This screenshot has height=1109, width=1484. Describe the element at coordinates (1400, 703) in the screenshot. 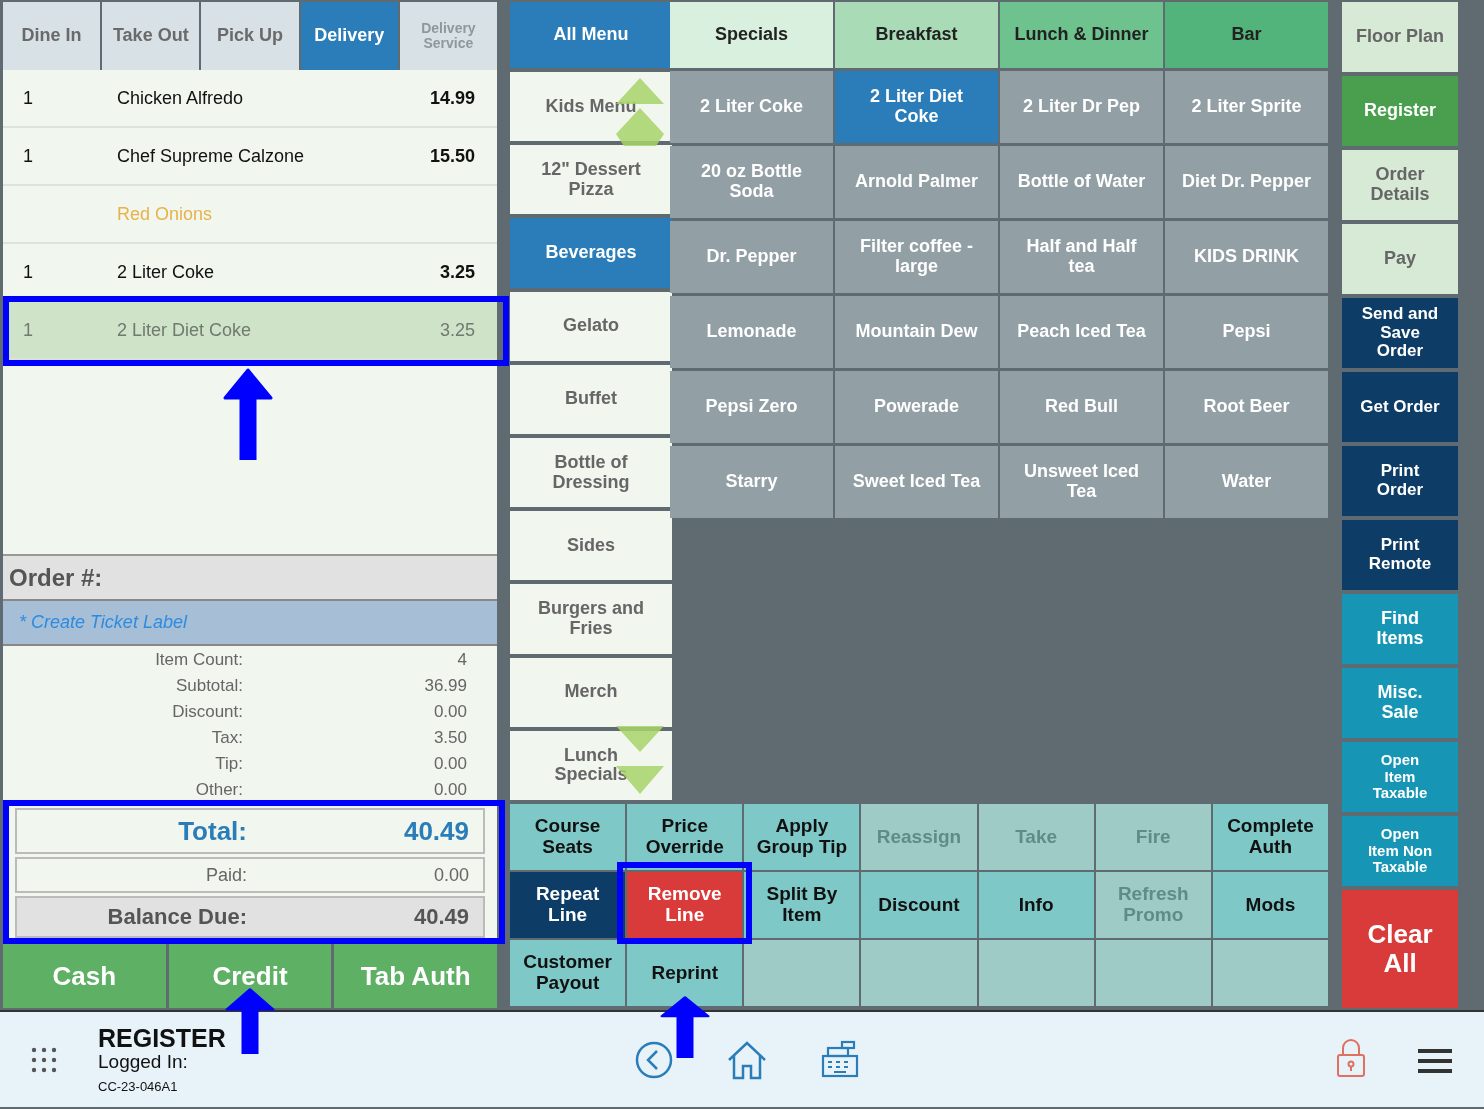

I see `side-button: Misc. Sale` at that location.